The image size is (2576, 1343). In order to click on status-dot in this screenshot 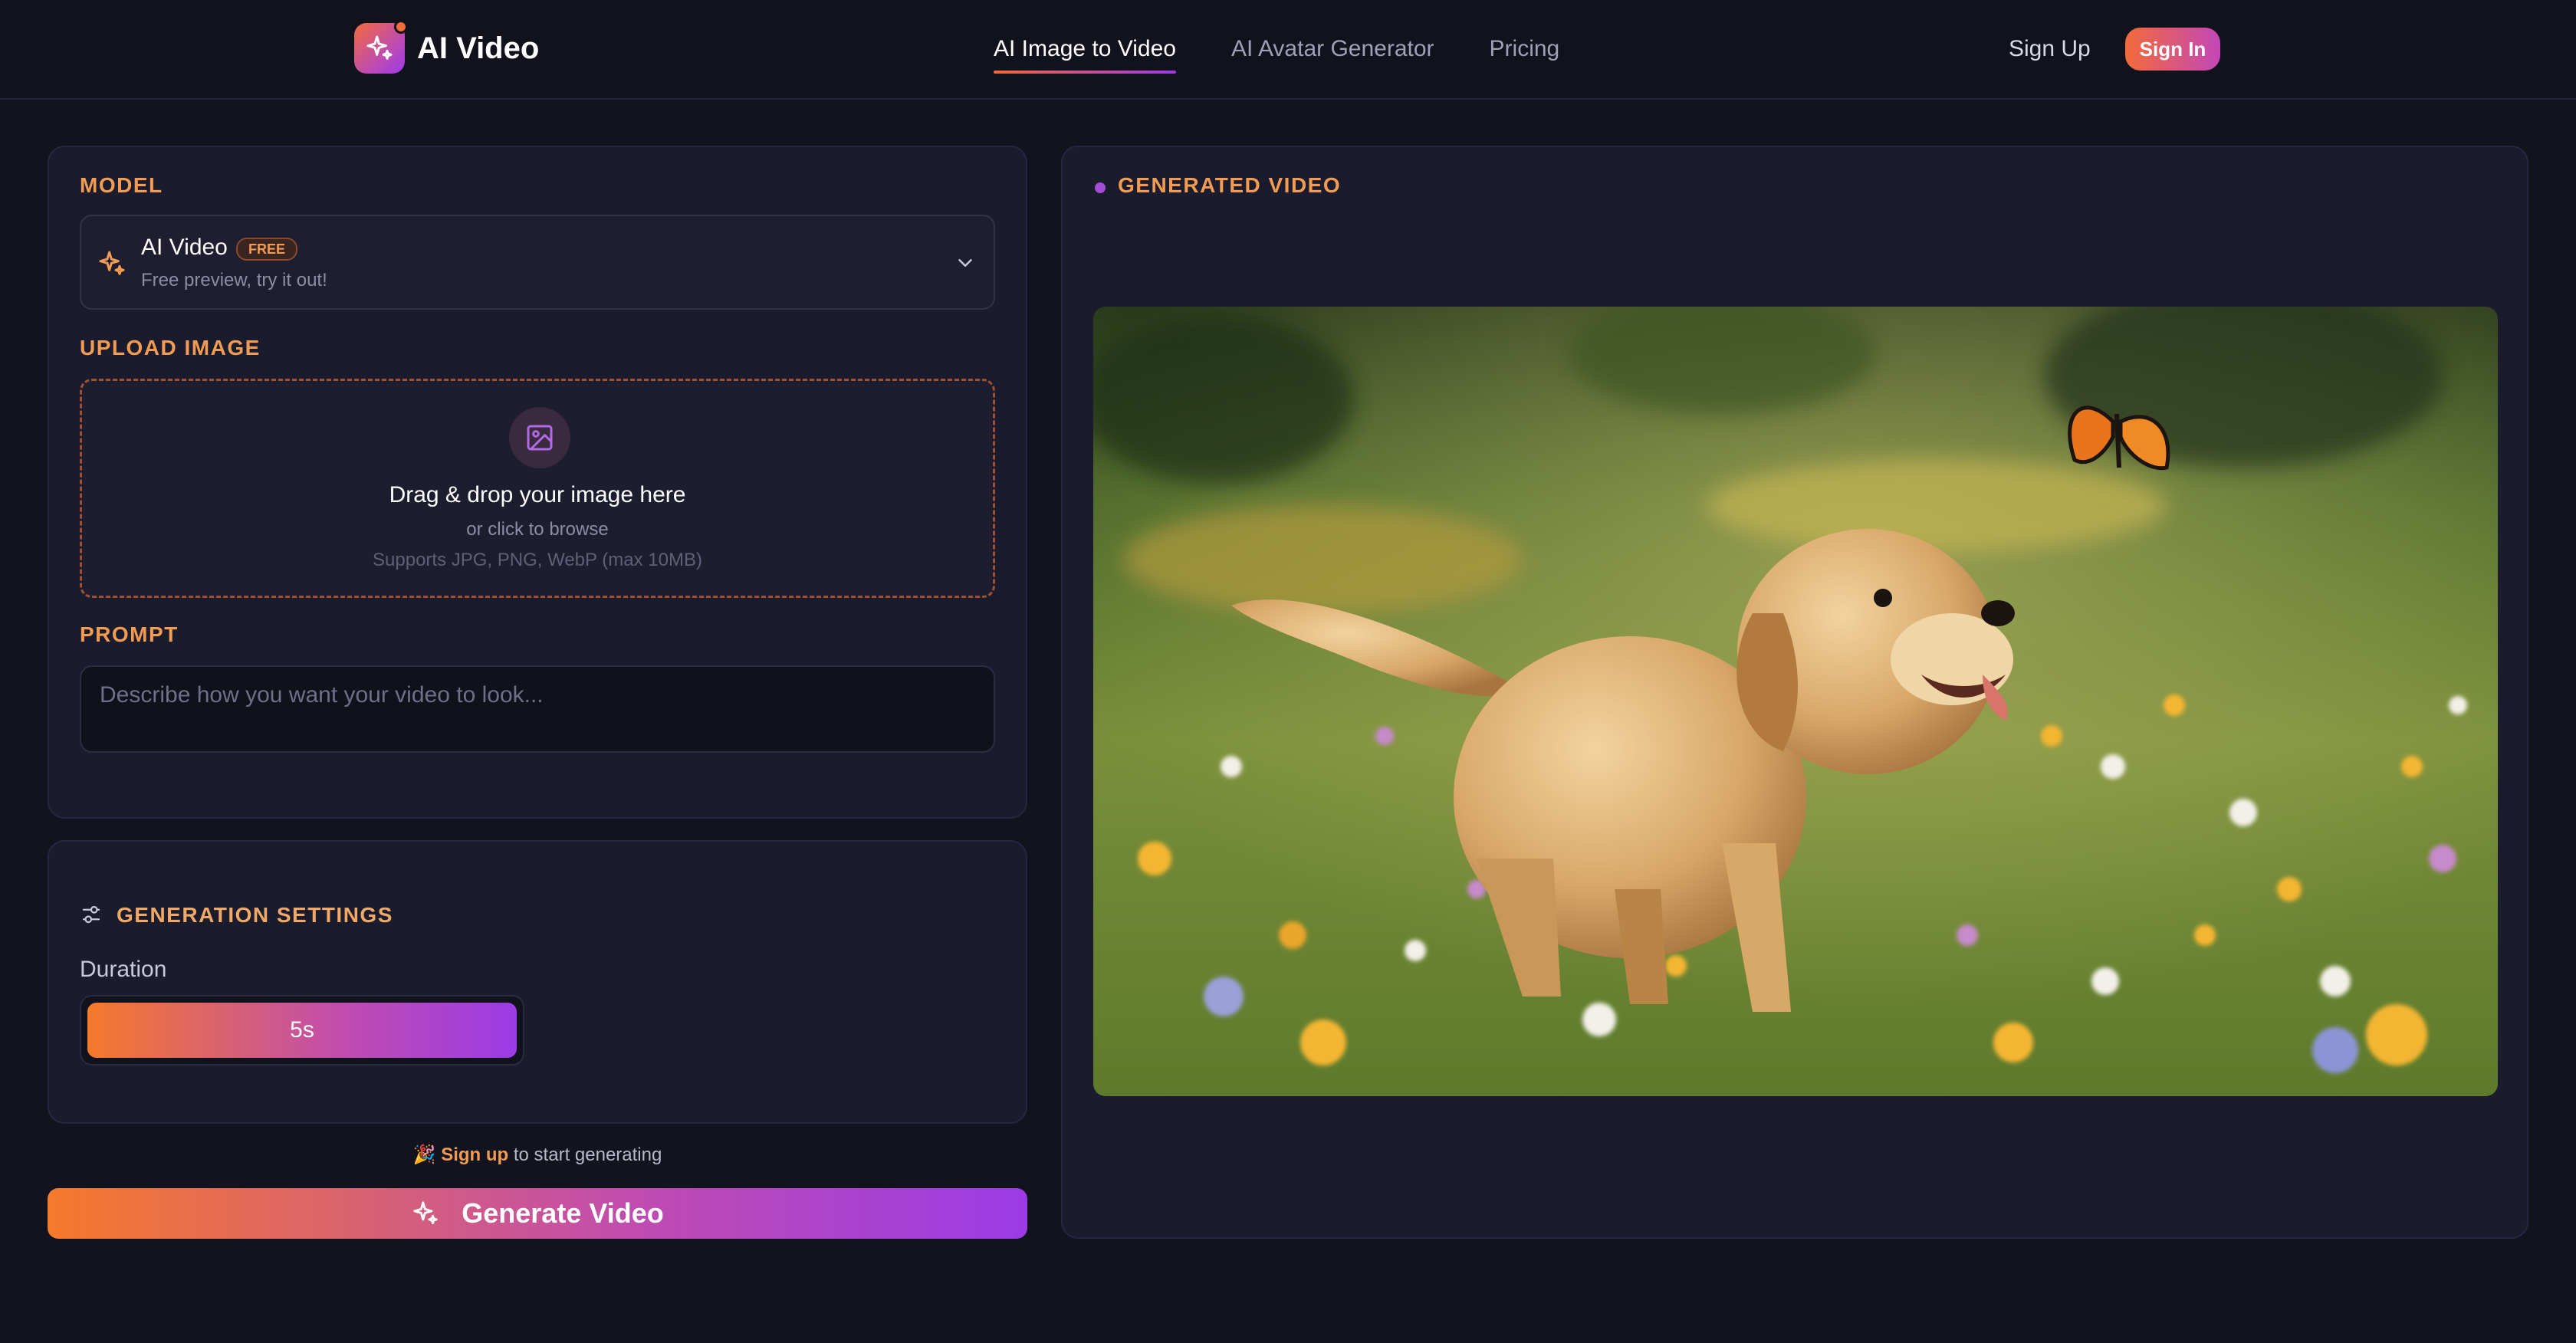, I will do `click(1101, 188)`.